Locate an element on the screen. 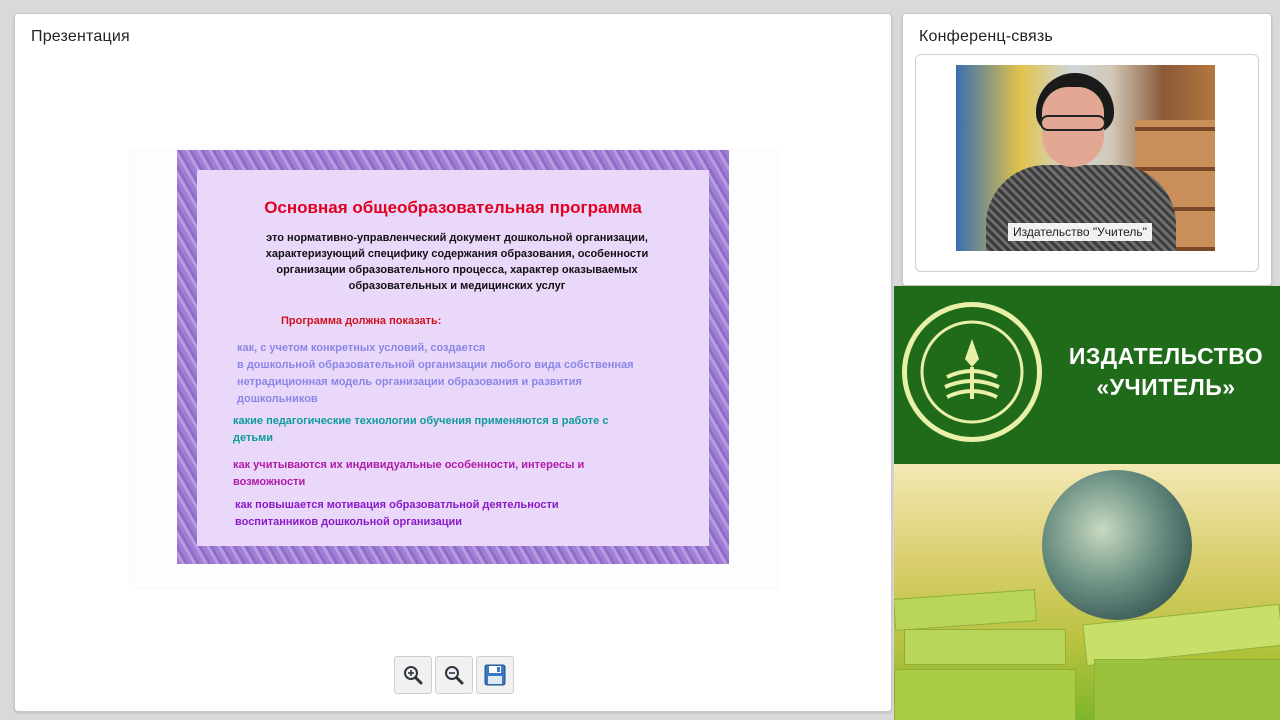 The height and width of the screenshot is (720, 1280). books-globe-image is located at coordinates (1087, 592).